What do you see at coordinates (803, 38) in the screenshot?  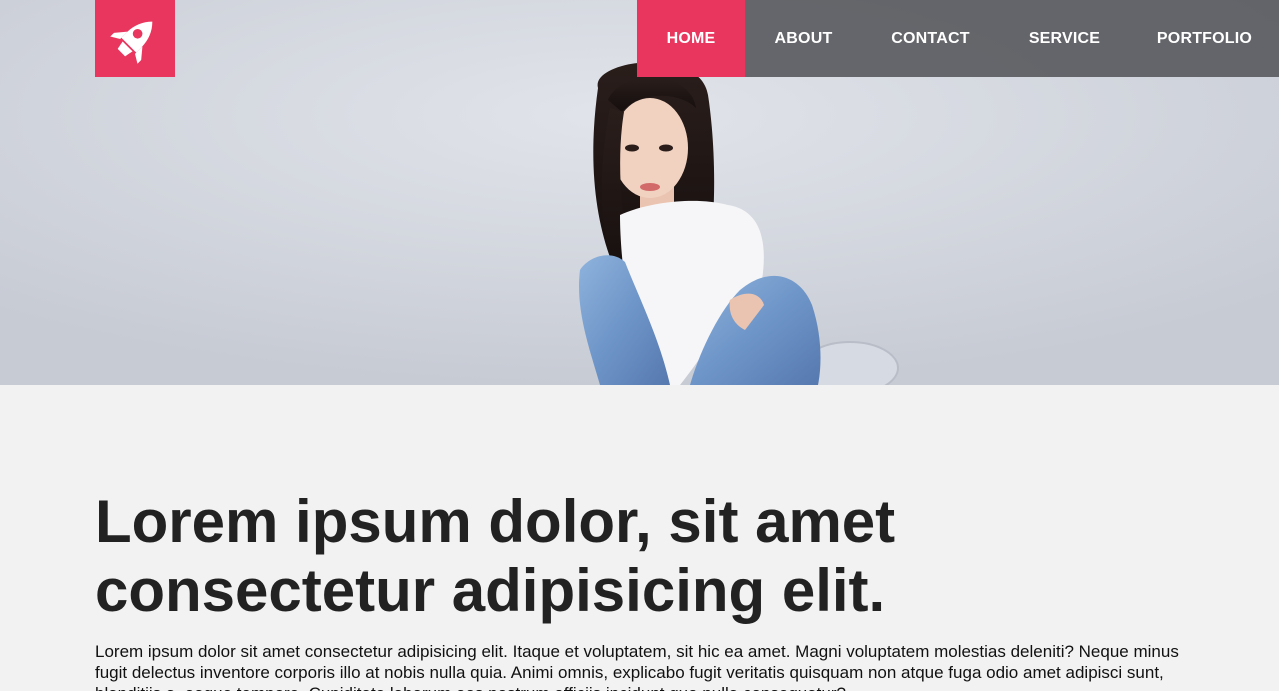 I see `nav-item-about: ABOUT` at bounding box center [803, 38].